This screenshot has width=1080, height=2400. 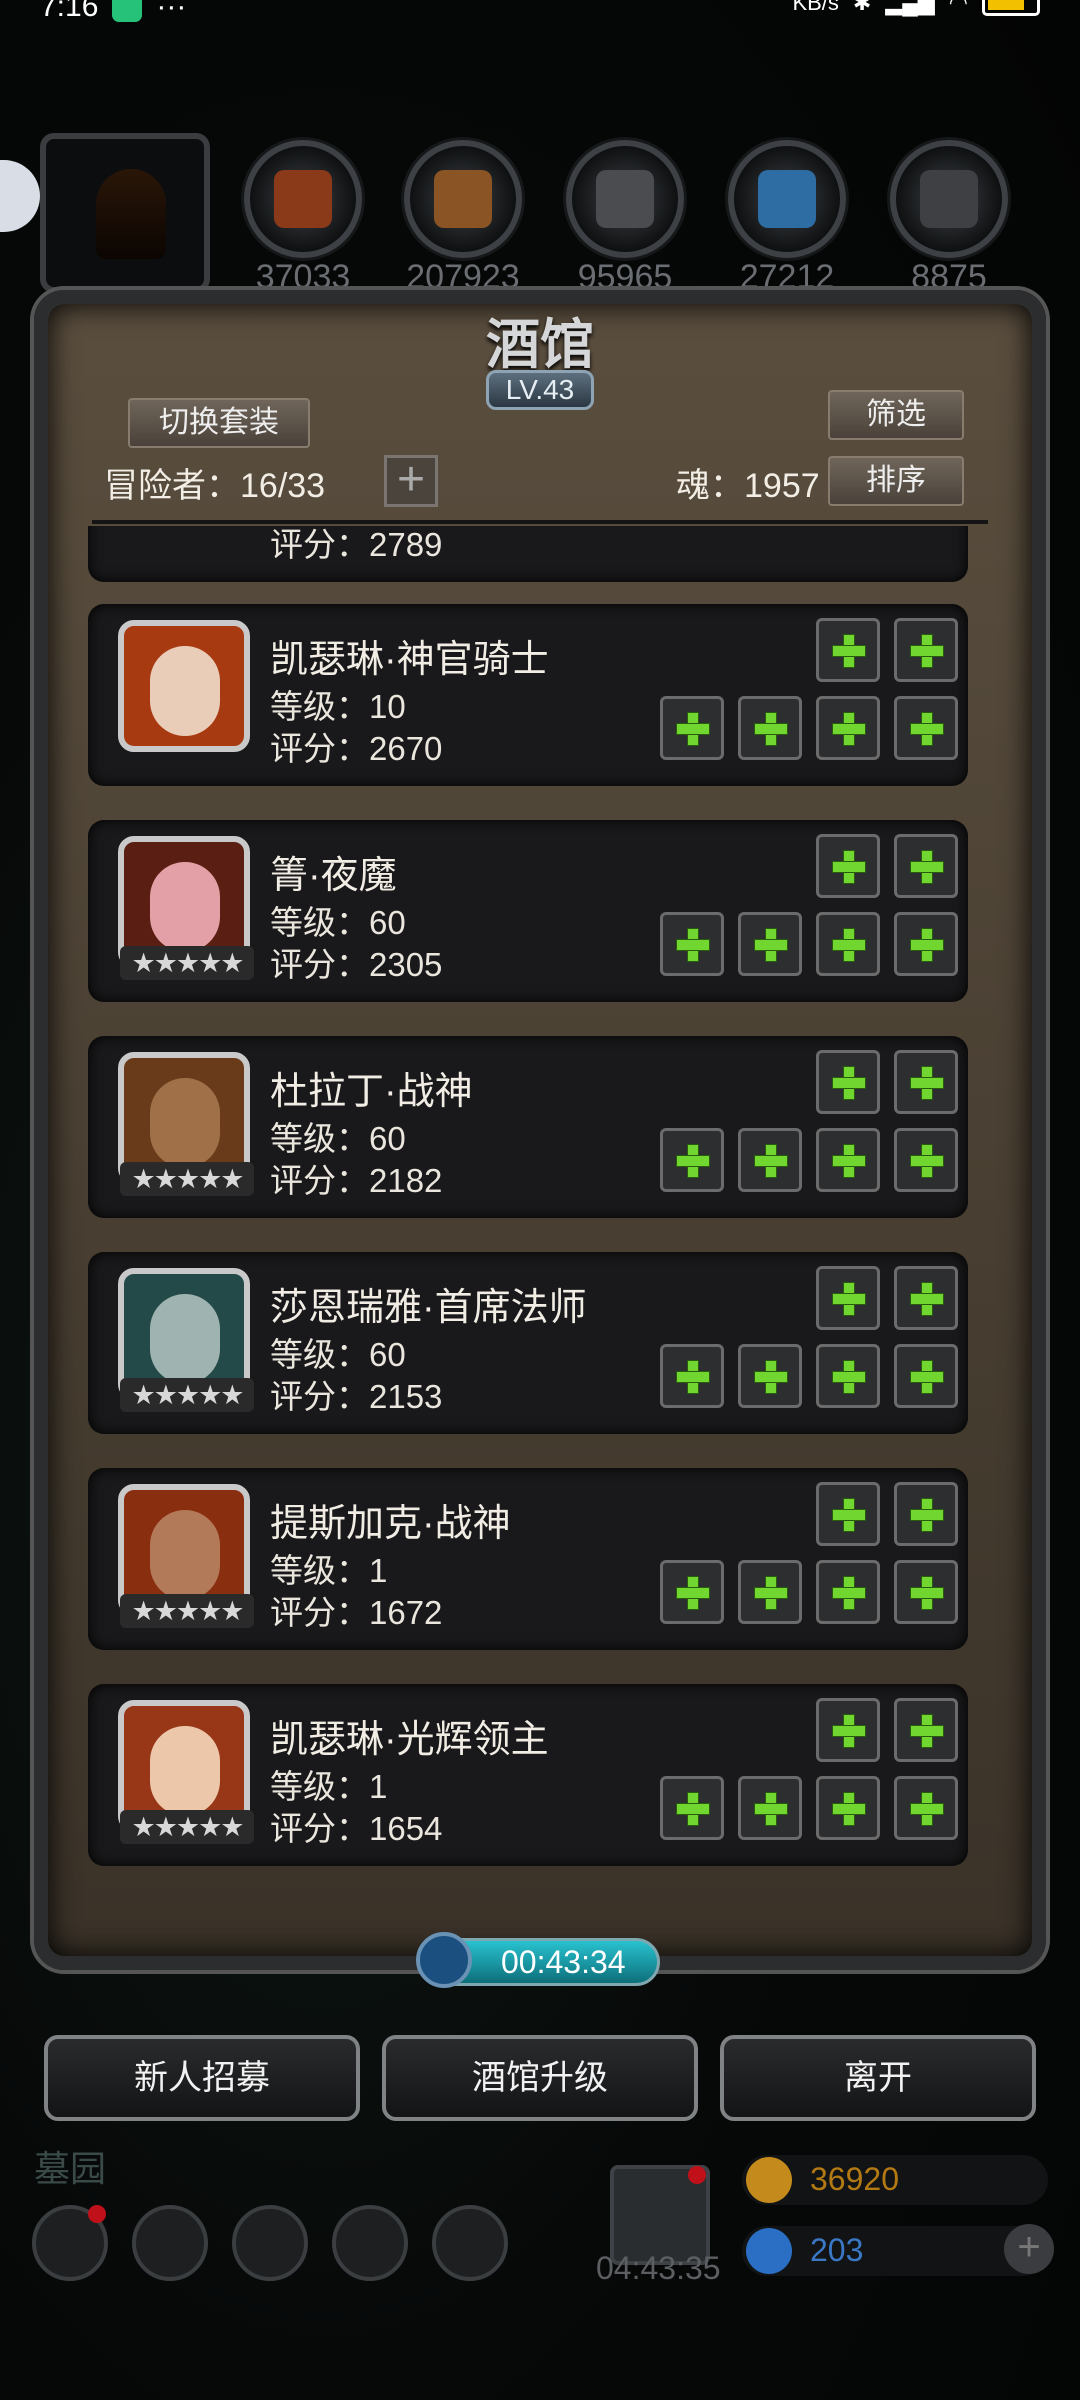 I want to click on add-currency-button: +, so click(x=1029, y=2249).